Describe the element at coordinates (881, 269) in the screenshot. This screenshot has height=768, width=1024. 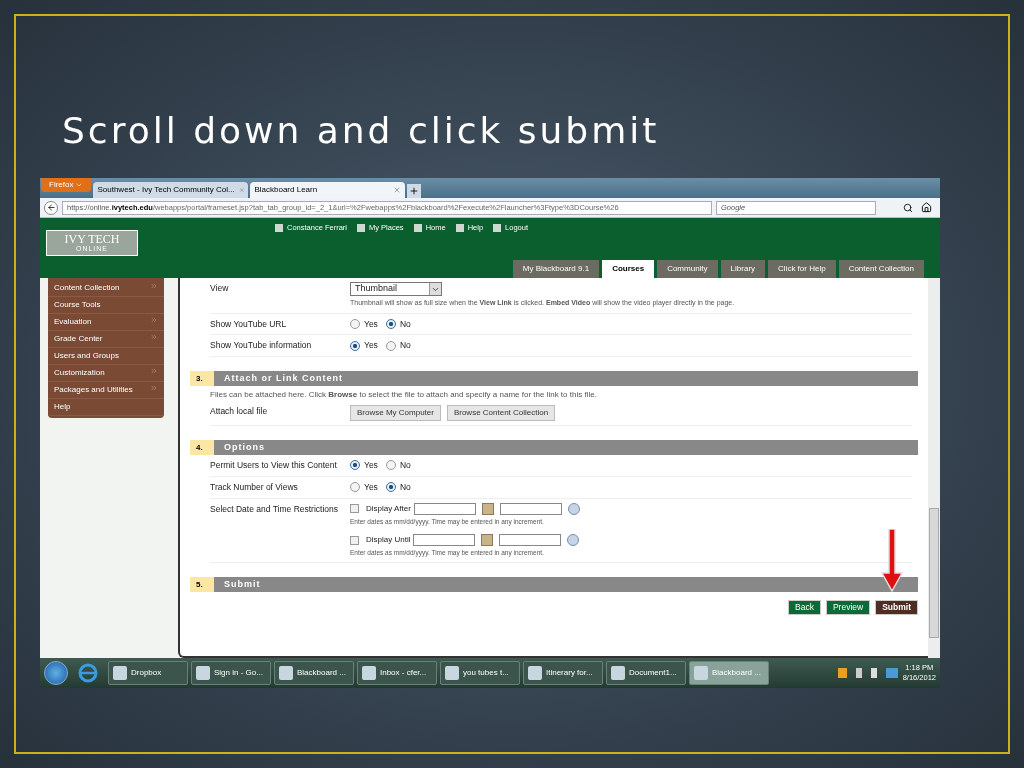
I see `nav-tab: Content Collection` at that location.